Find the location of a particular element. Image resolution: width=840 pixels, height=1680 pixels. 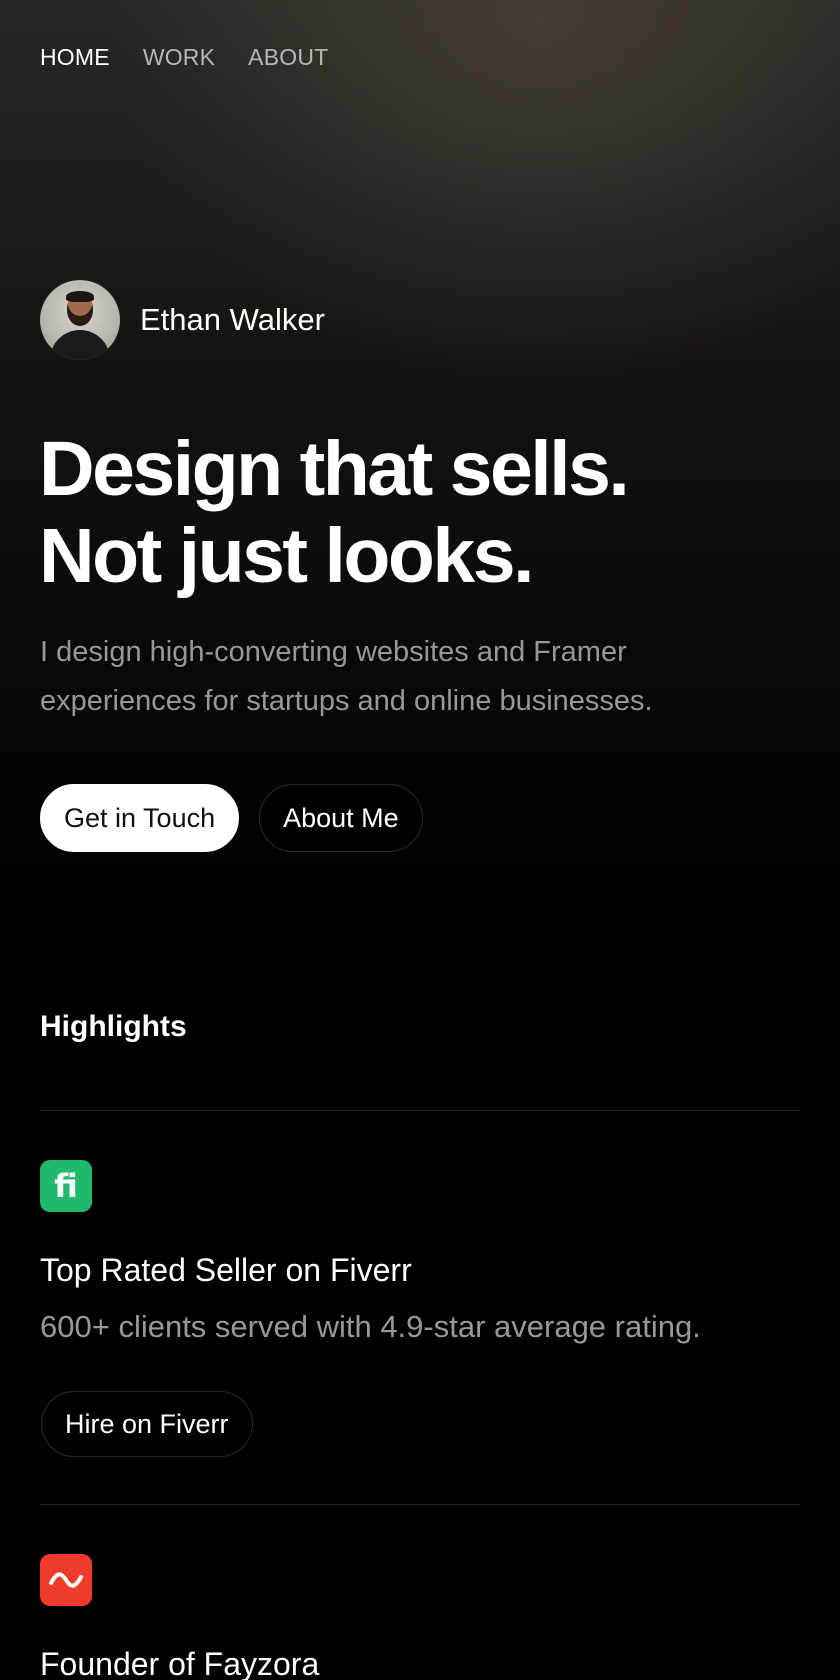

fiverr-icon: fi is located at coordinates (66, 1186).